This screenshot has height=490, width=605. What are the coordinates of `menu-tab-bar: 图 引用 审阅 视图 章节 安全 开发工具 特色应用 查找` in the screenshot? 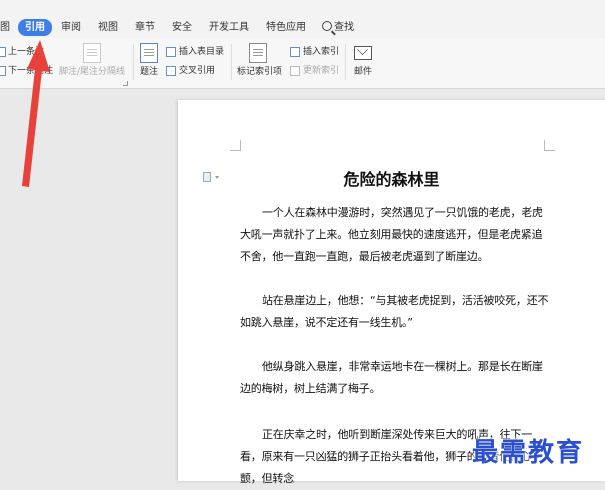 It's located at (302, 19).